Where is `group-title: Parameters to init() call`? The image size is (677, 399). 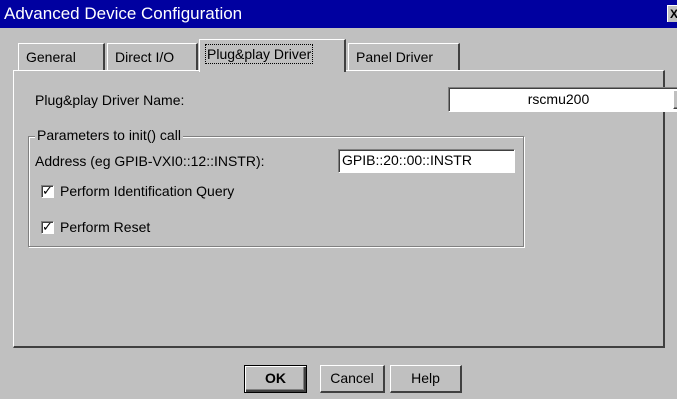 group-title: Parameters to init() call is located at coordinates (109, 135).